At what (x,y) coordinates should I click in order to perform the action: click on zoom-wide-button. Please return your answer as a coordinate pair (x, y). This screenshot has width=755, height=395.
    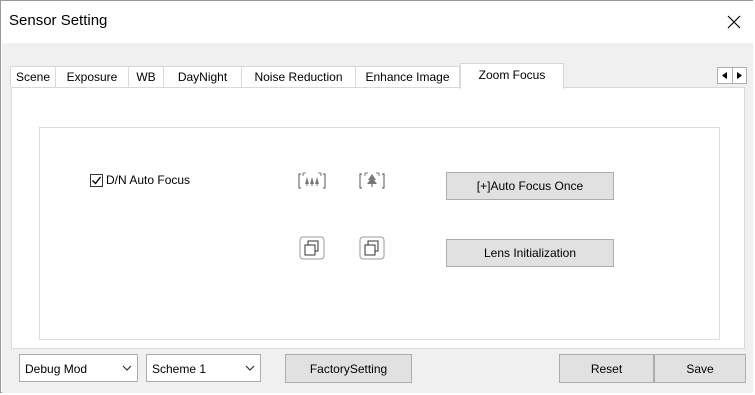
    Looking at the image, I should click on (312, 181).